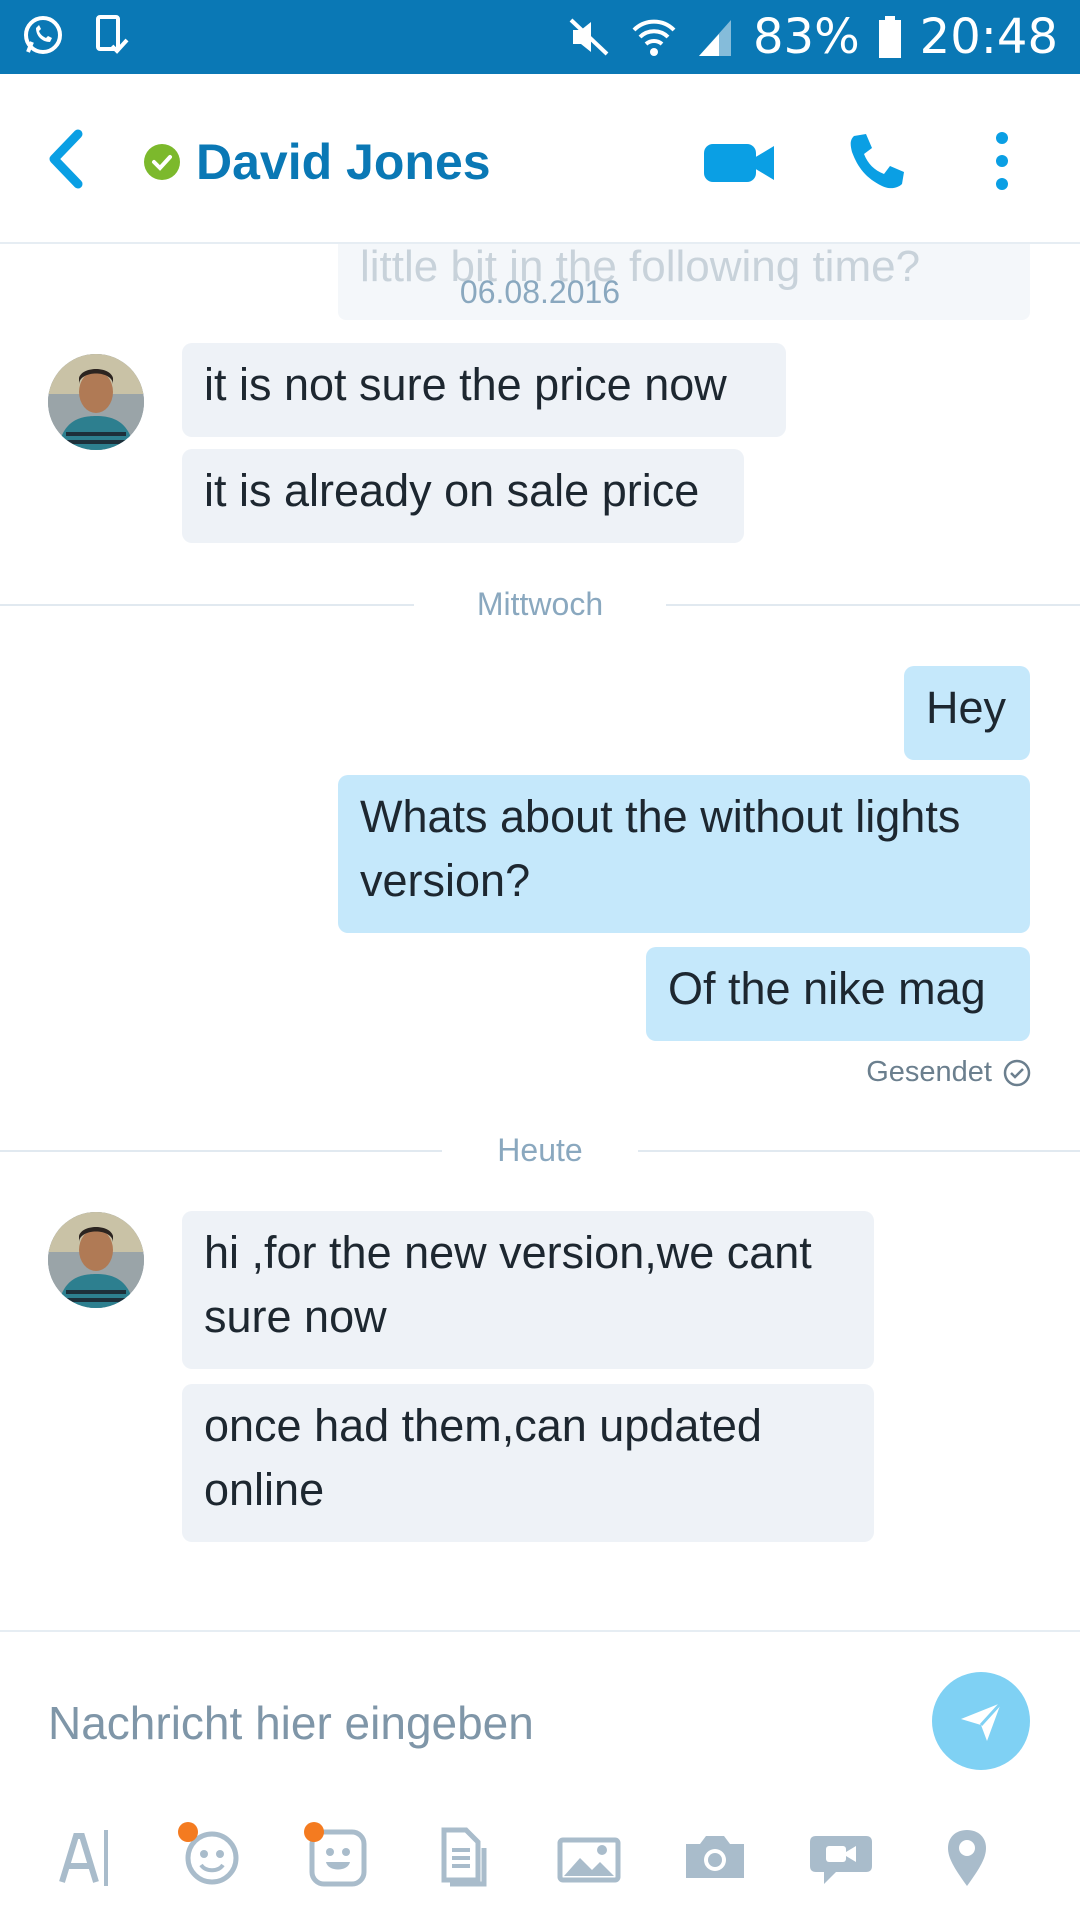 The image size is (1080, 1920). I want to click on file-icon, so click(464, 1857).